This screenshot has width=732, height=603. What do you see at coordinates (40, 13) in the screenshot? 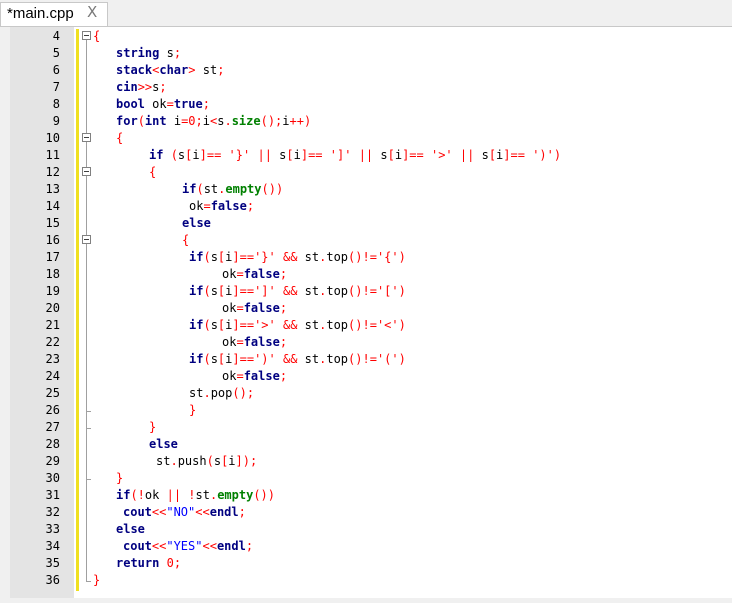
I see `tab-title: *main.cpp` at bounding box center [40, 13].